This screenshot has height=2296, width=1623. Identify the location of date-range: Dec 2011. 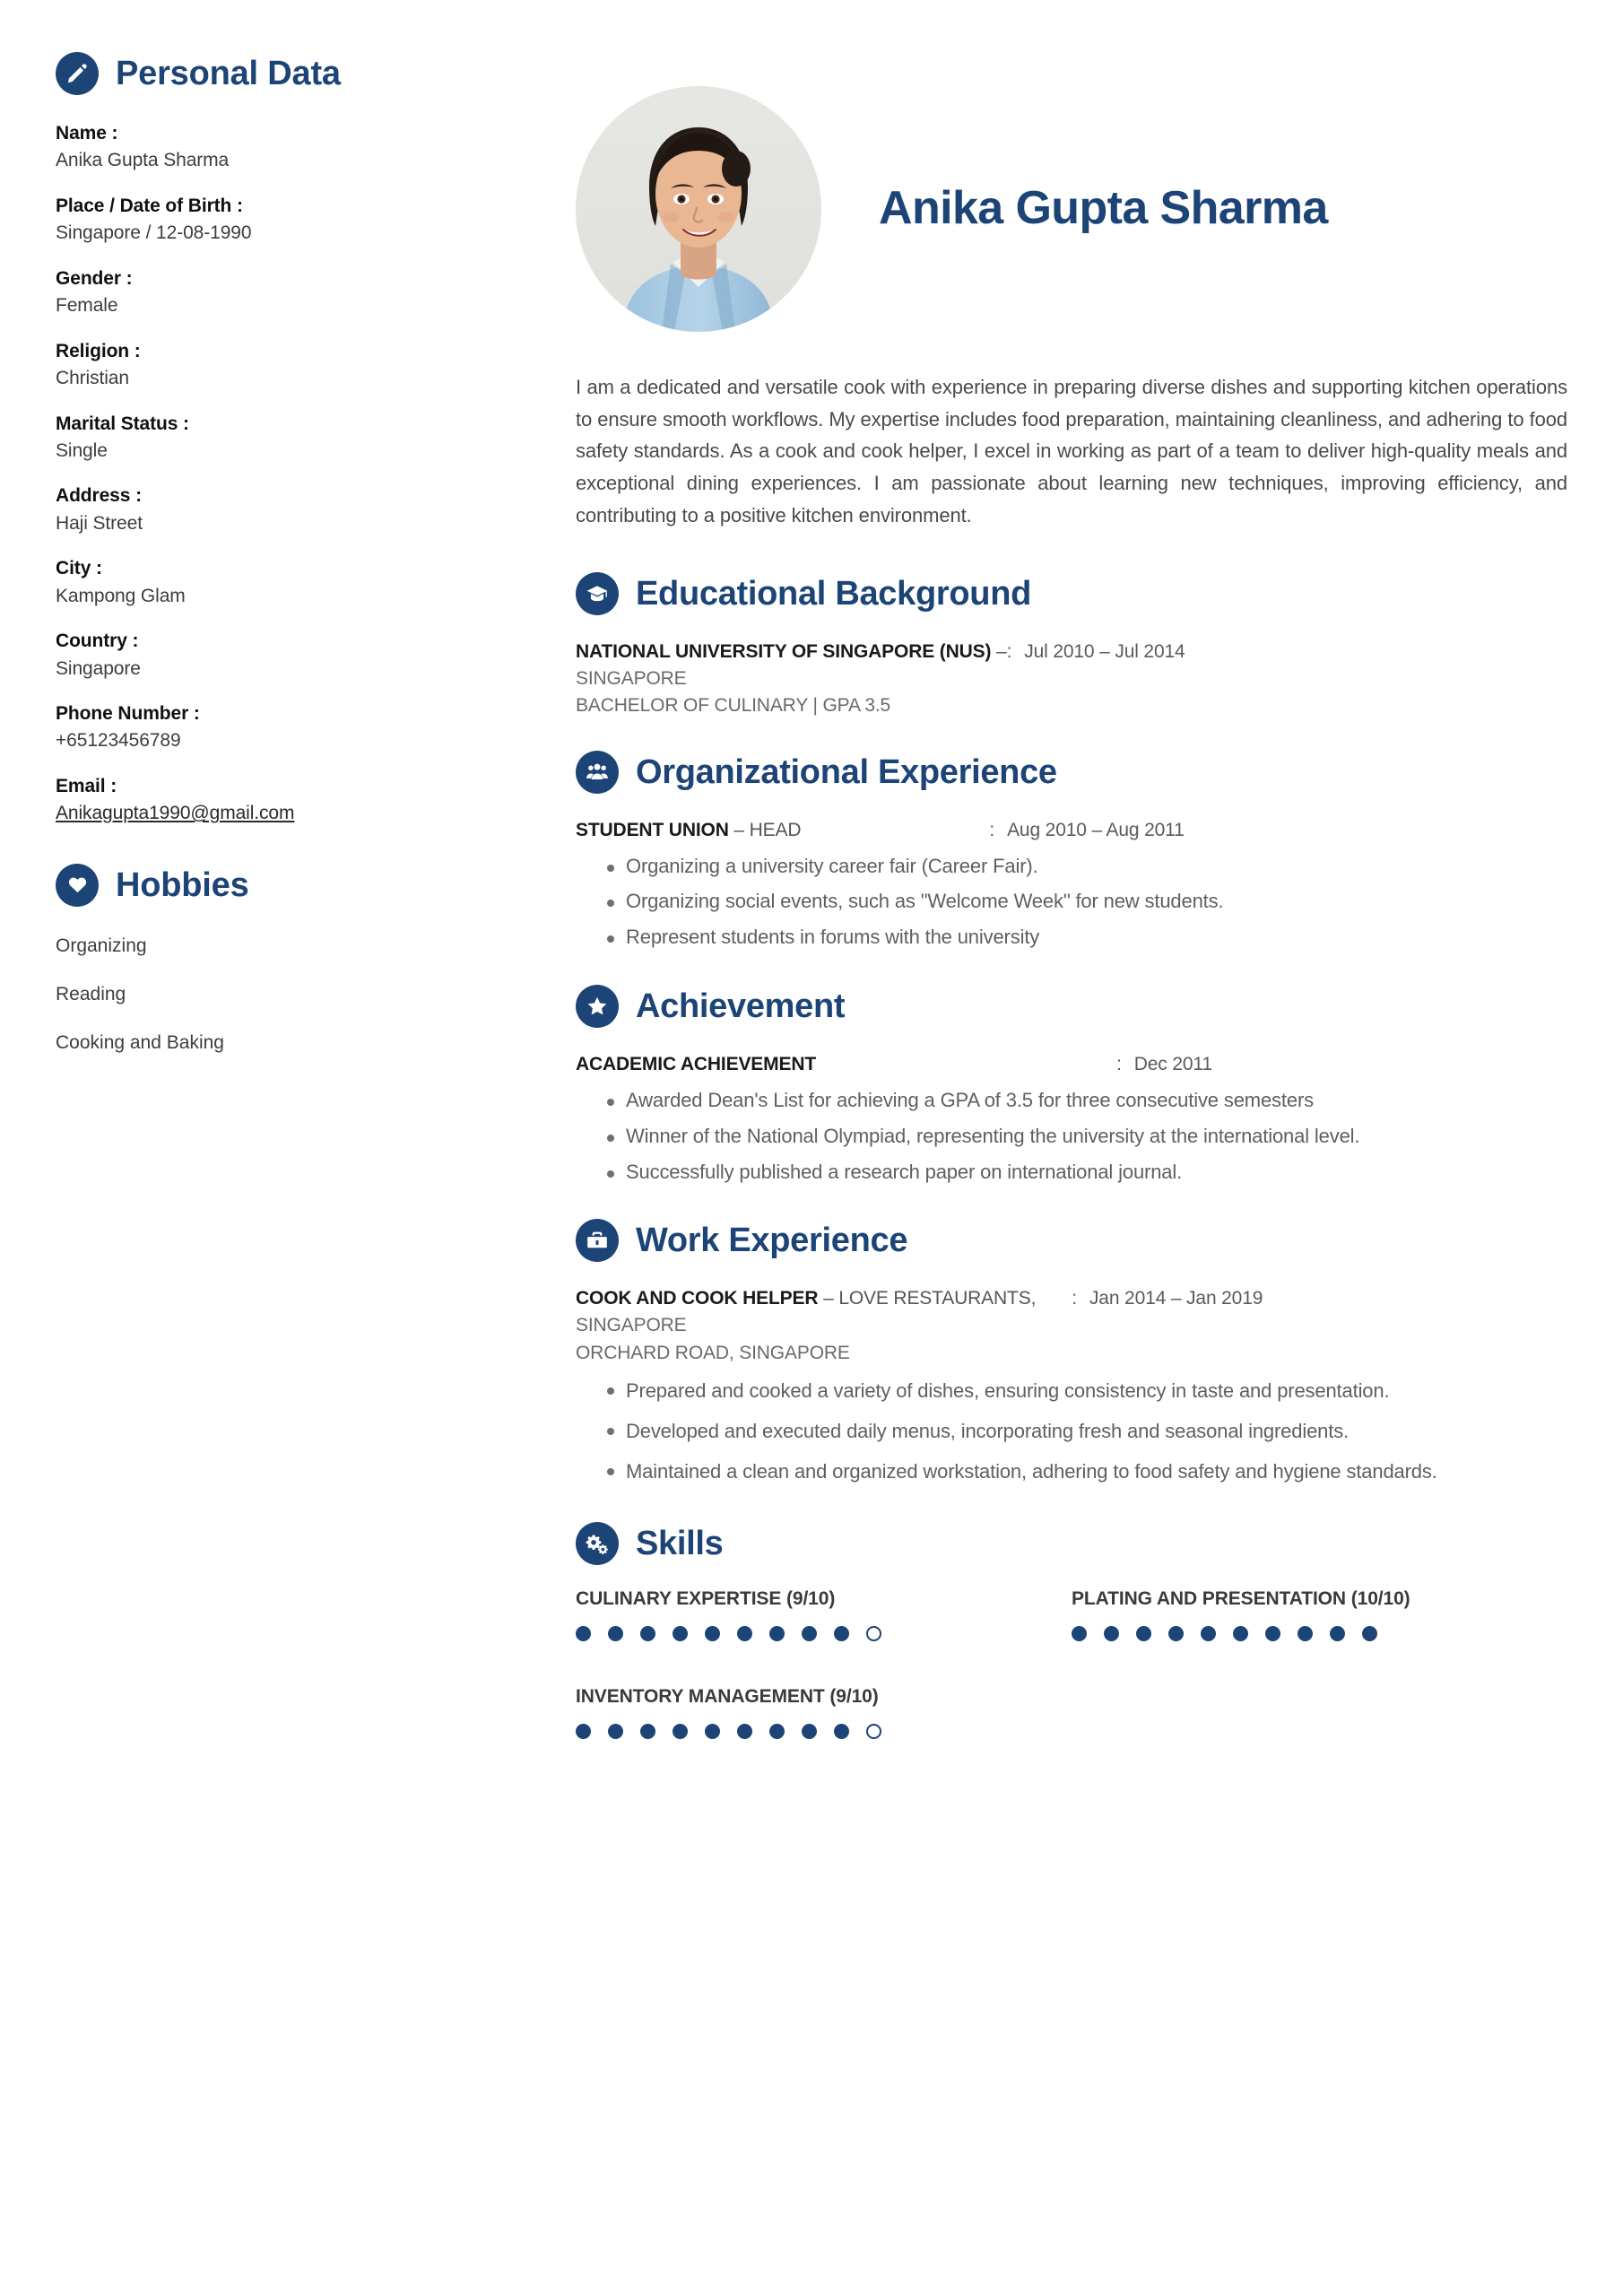
(1172, 1064).